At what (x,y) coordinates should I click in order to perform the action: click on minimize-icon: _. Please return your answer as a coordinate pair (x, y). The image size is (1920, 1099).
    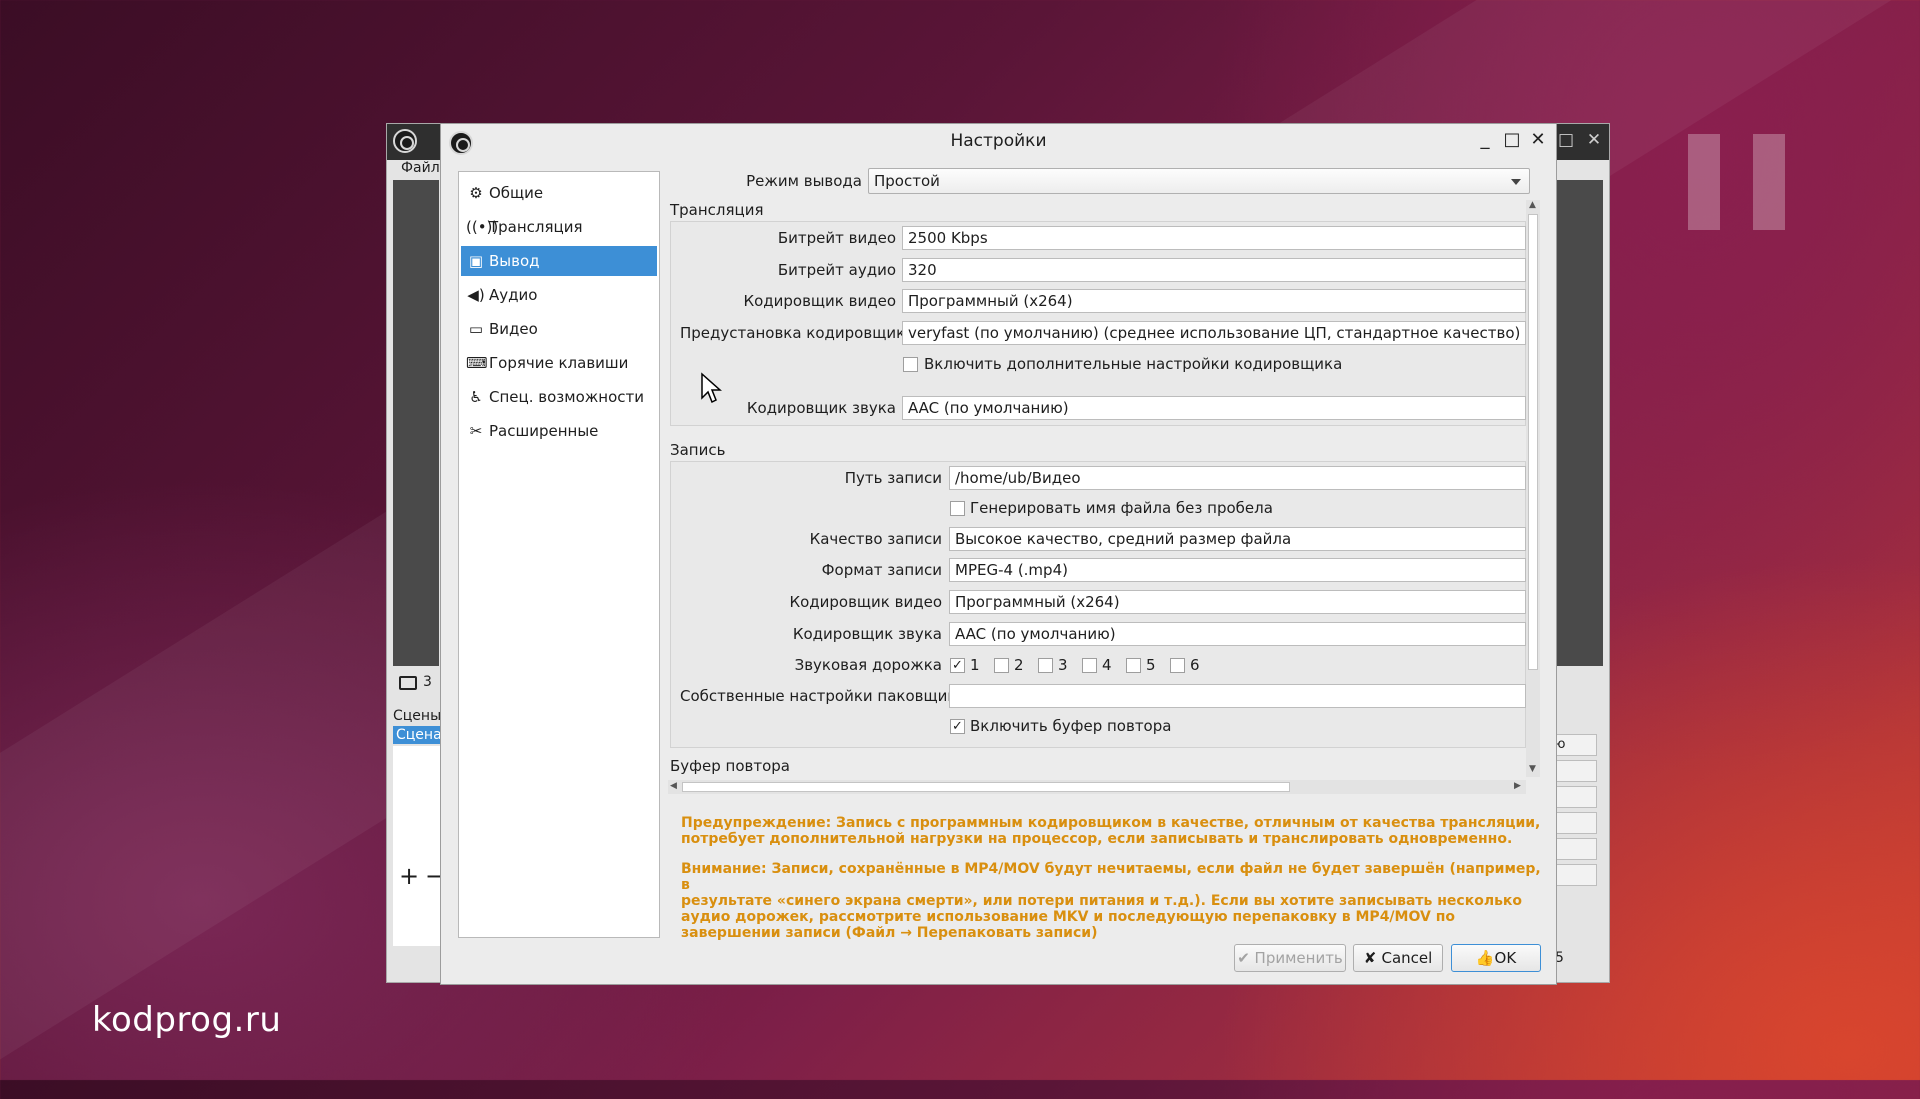
    Looking at the image, I should click on (1485, 139).